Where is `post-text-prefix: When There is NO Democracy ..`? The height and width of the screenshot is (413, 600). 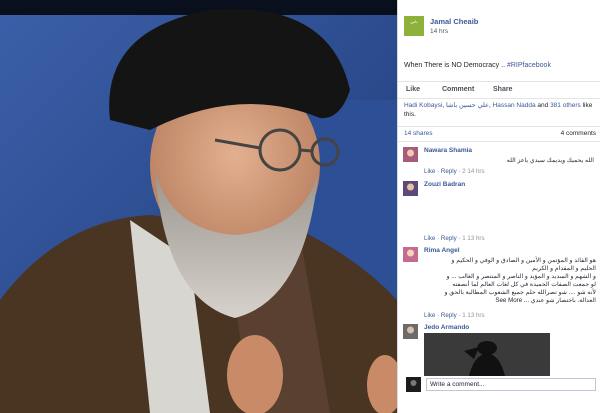
post-text-prefix: When There is NO Democracy .. is located at coordinates (455, 65).